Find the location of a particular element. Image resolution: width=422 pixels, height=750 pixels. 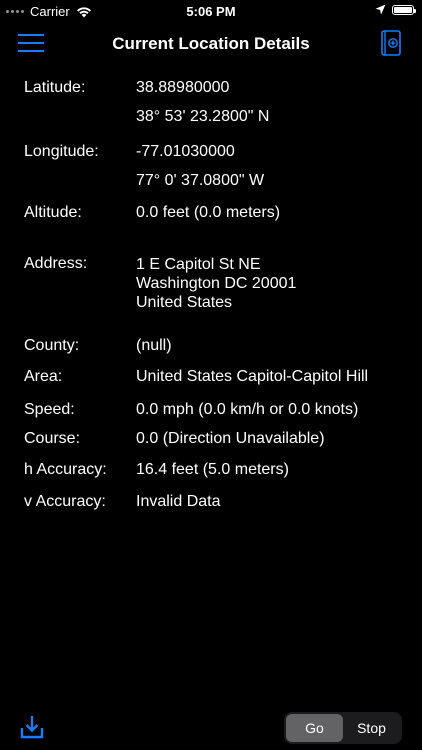

status-time: 5:06 PM is located at coordinates (211, 11).